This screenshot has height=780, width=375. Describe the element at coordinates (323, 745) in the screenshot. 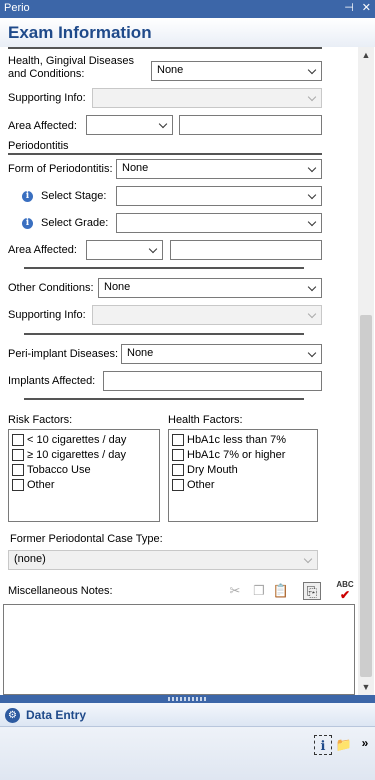

I see `help-icon: ℹ` at that location.